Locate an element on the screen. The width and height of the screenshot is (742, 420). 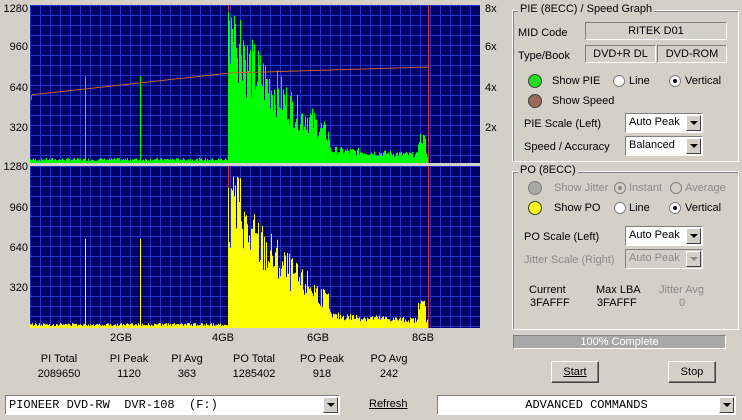
x-tick: 2GB is located at coordinates (120, 338).